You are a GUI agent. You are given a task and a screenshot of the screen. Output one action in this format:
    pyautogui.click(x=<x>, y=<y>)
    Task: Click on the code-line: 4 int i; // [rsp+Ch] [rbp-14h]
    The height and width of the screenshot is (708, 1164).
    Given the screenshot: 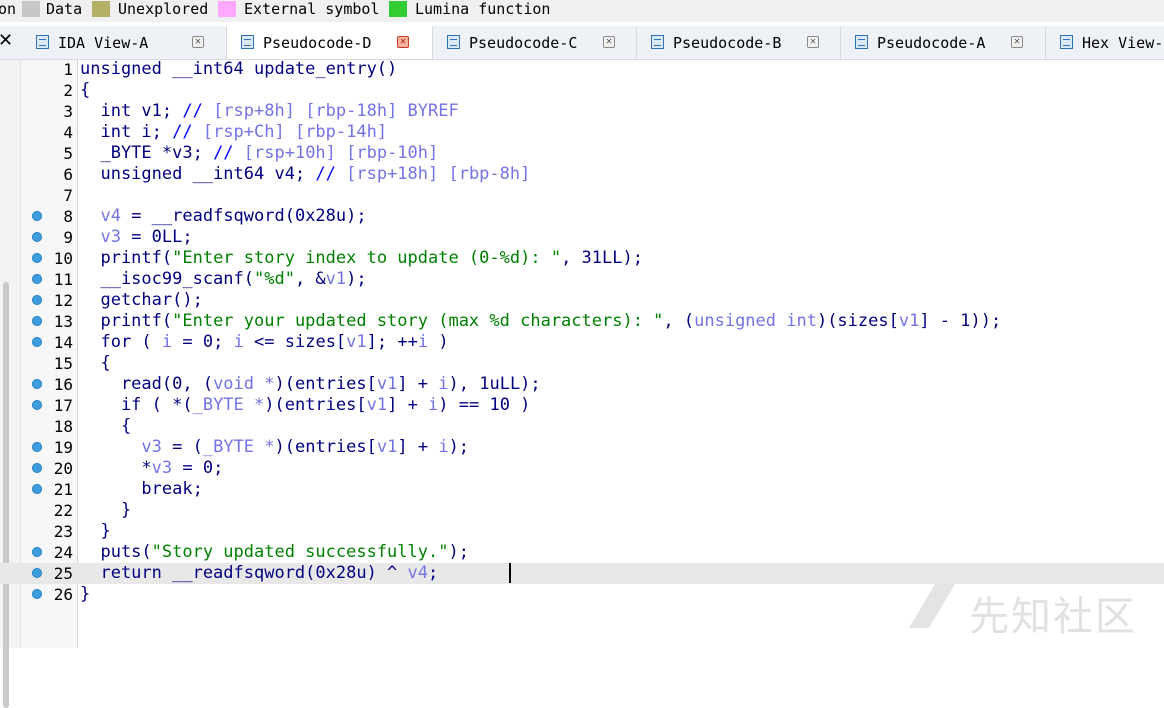 What is the action you would take?
    pyautogui.click(x=582, y=132)
    